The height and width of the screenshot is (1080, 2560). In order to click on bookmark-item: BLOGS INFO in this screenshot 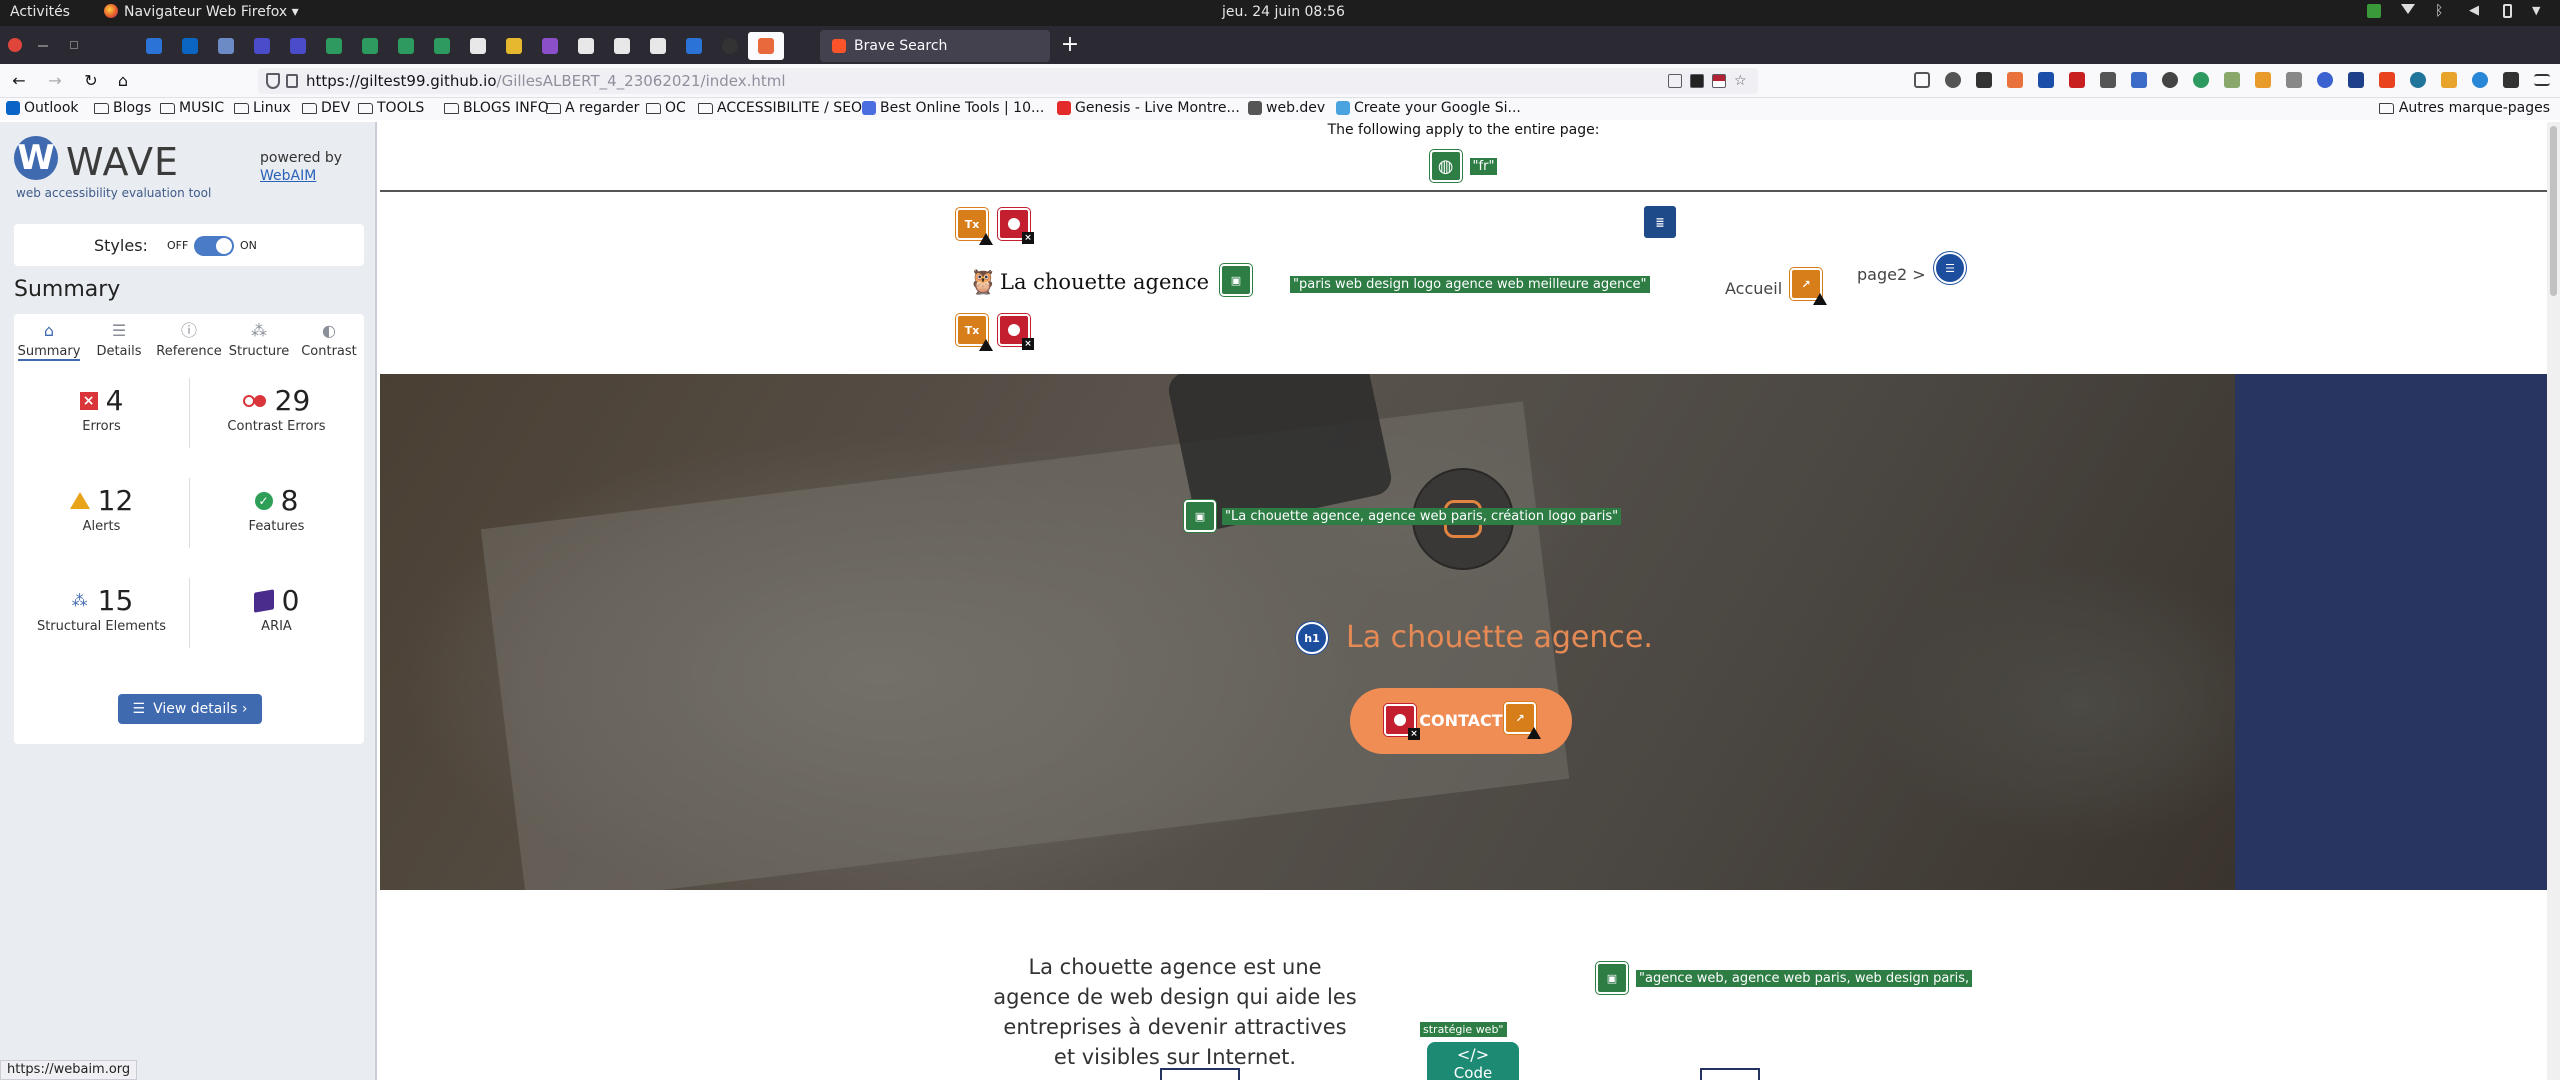, I will do `click(496, 108)`.